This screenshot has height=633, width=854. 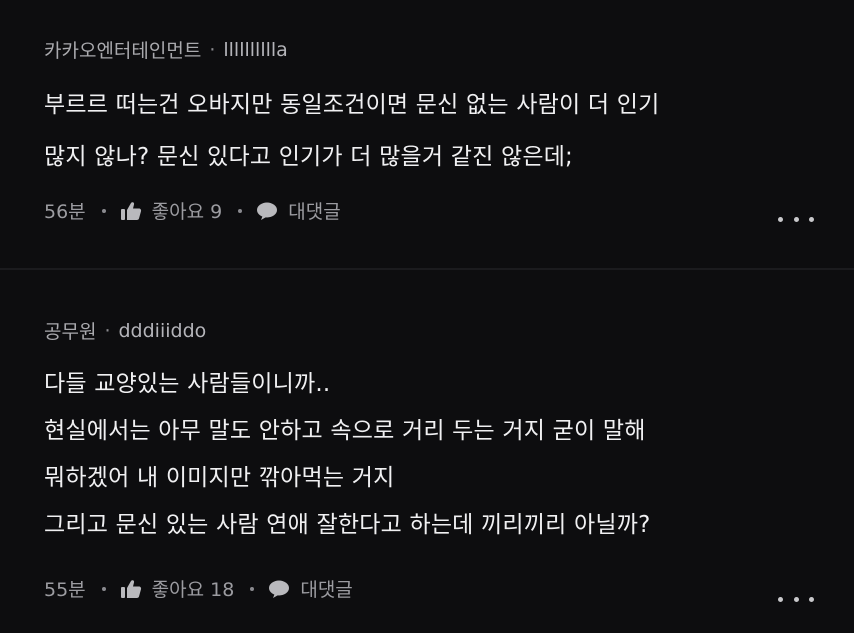 I want to click on like-label: 좋아요 9, so click(x=187, y=212).